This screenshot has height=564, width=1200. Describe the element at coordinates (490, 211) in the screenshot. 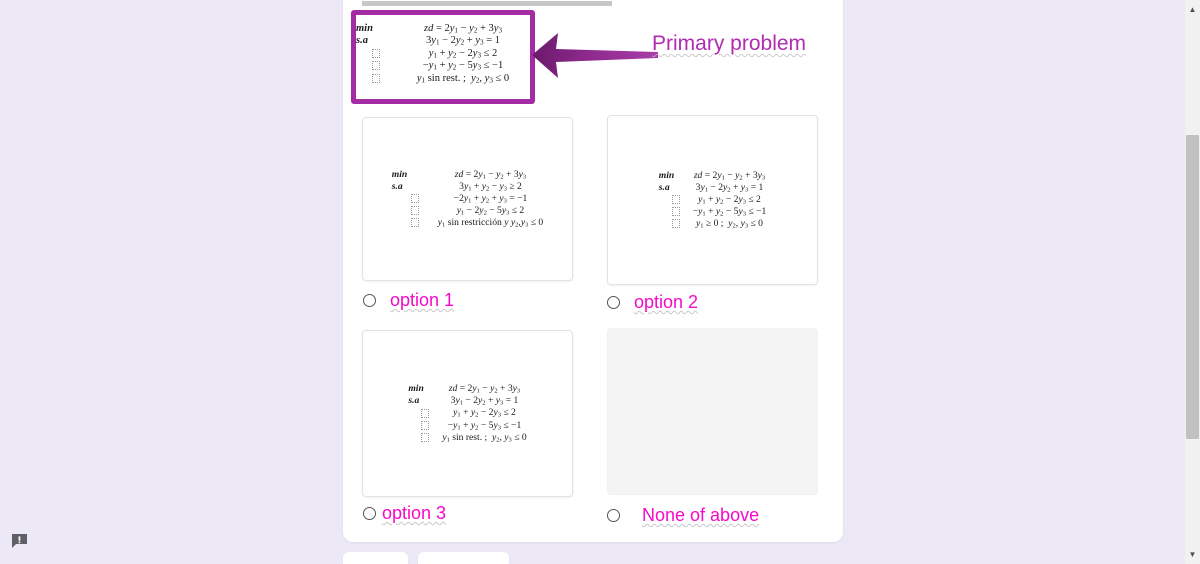

I see `formula-row-body: y1 − 2y2 − 5y3 ≤ 2` at that location.